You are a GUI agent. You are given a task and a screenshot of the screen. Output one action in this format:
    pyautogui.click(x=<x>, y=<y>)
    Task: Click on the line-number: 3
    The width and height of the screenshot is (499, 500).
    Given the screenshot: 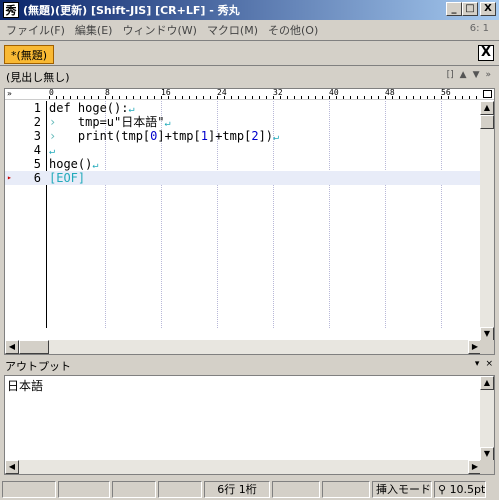 What is the action you would take?
    pyautogui.click(x=37, y=136)
    